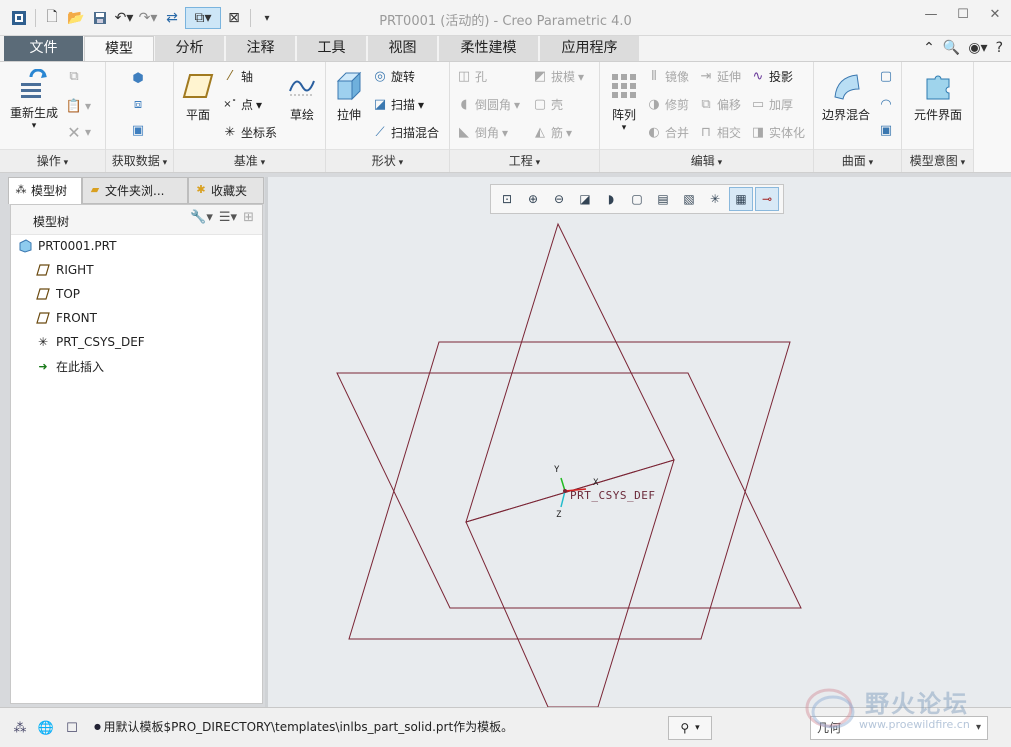 This screenshot has width=1011, height=747. Describe the element at coordinates (612, 495) in the screenshot. I see `csys-label: PRT_CSYS_DEF` at that location.